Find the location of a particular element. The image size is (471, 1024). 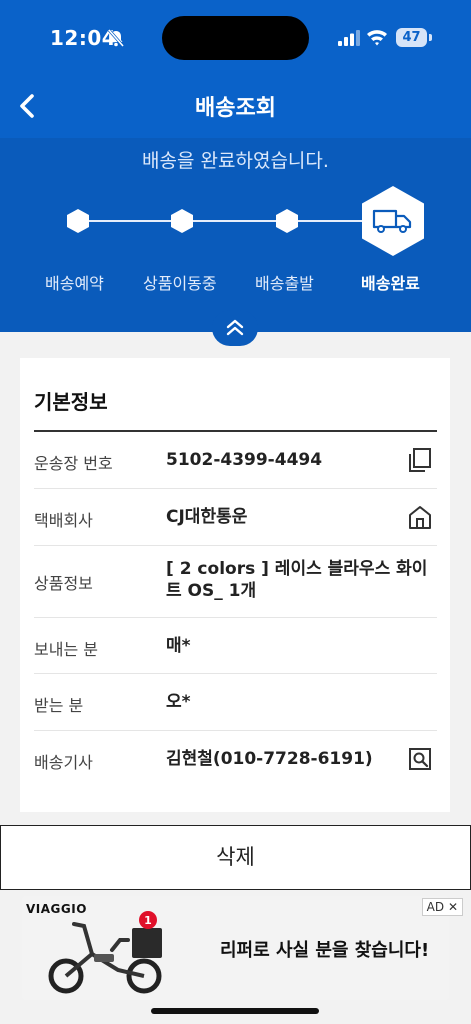

home-indicator is located at coordinates (235, 1011).